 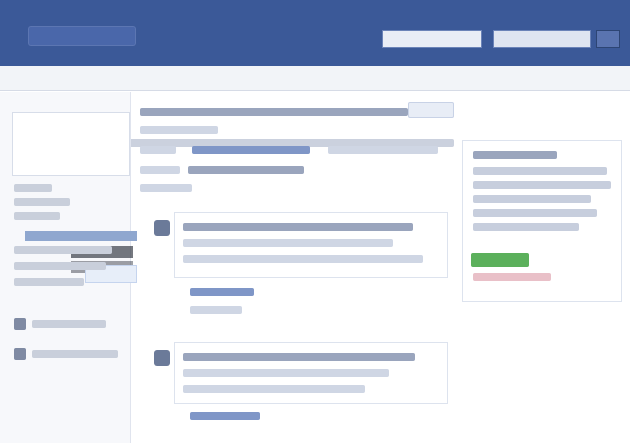 I want to click on sidebar-widget, so click(x=74, y=197).